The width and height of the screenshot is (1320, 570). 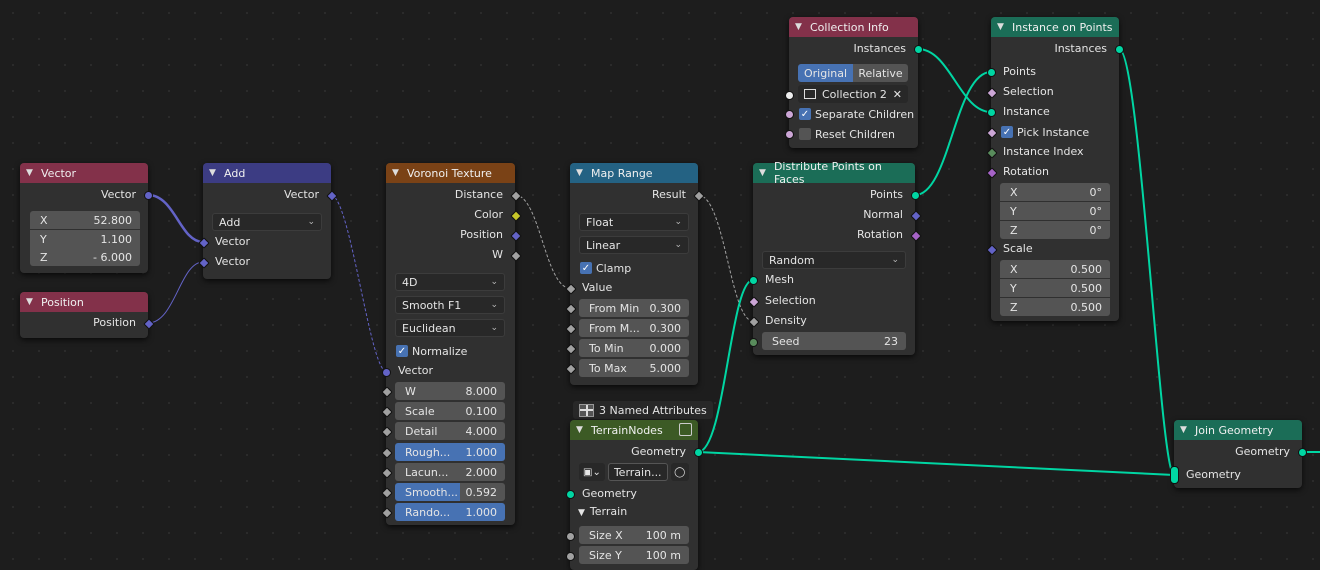 What do you see at coordinates (685, 429) in the screenshot?
I see `node-group-icon` at bounding box center [685, 429].